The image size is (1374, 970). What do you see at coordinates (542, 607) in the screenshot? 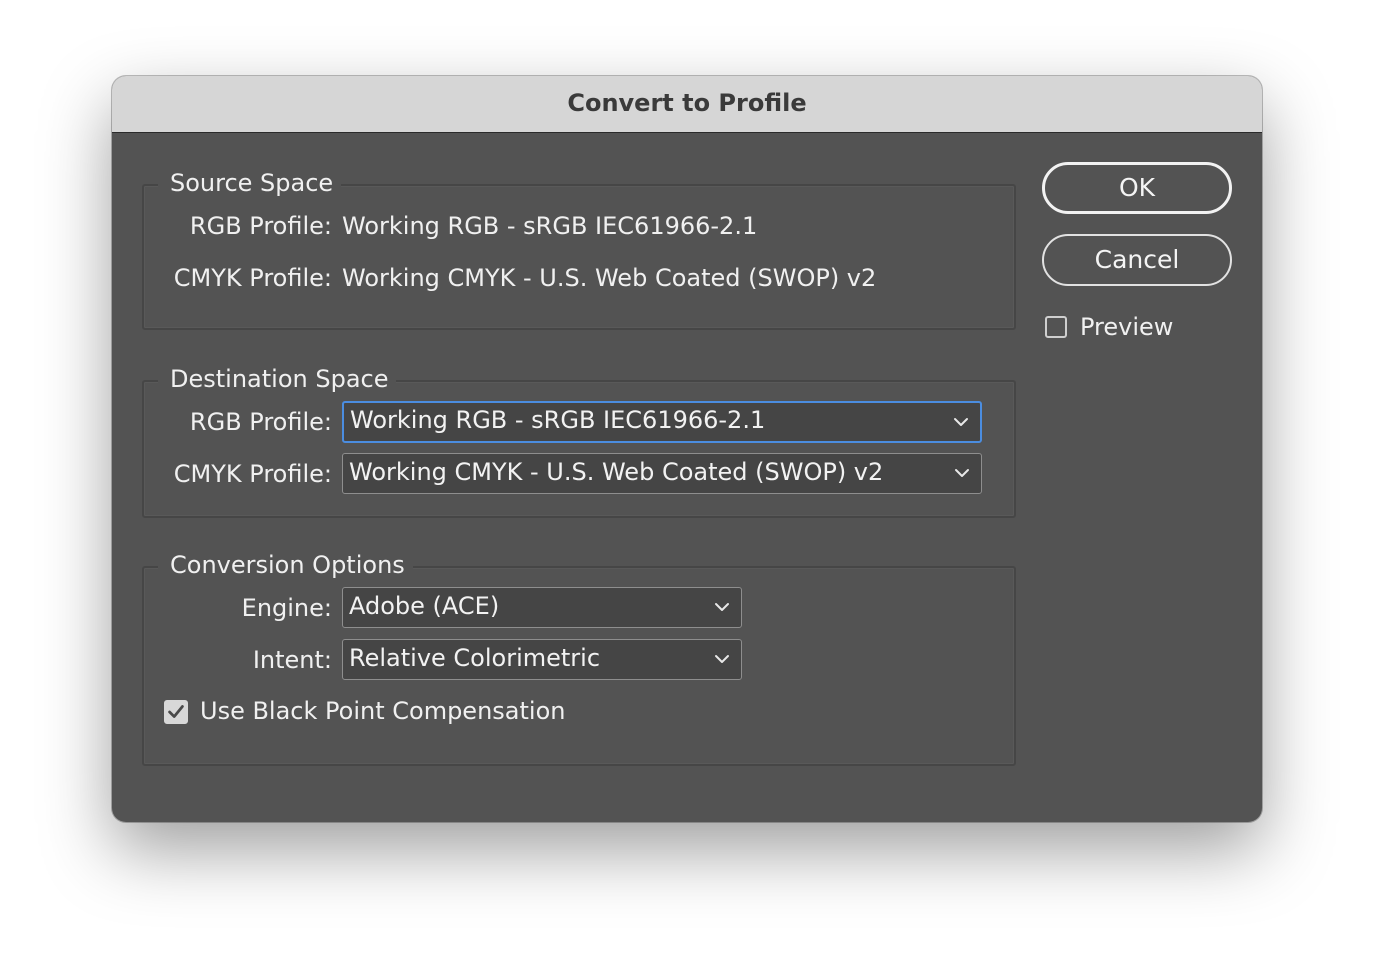
I see `engine-select: Adobe (ACE)` at bounding box center [542, 607].